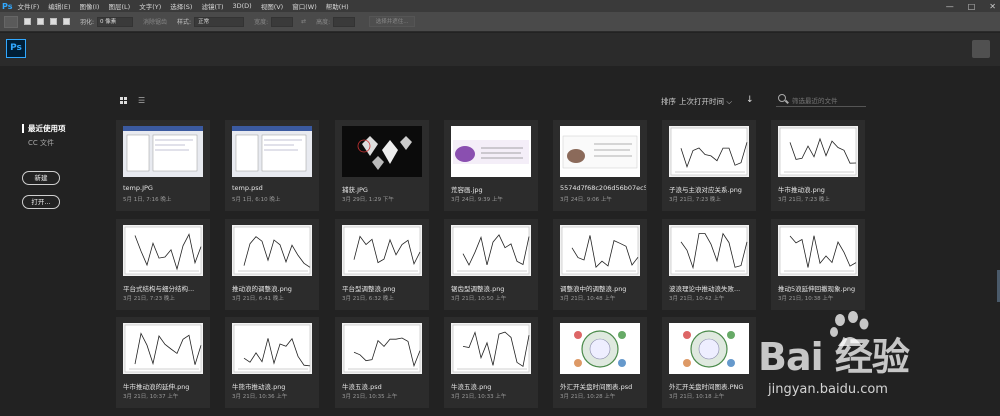 Image resolution: width=1000 pixels, height=416 pixels. What do you see at coordinates (138, 188) in the screenshot?
I see `file-name: temp.JPG` at bounding box center [138, 188].